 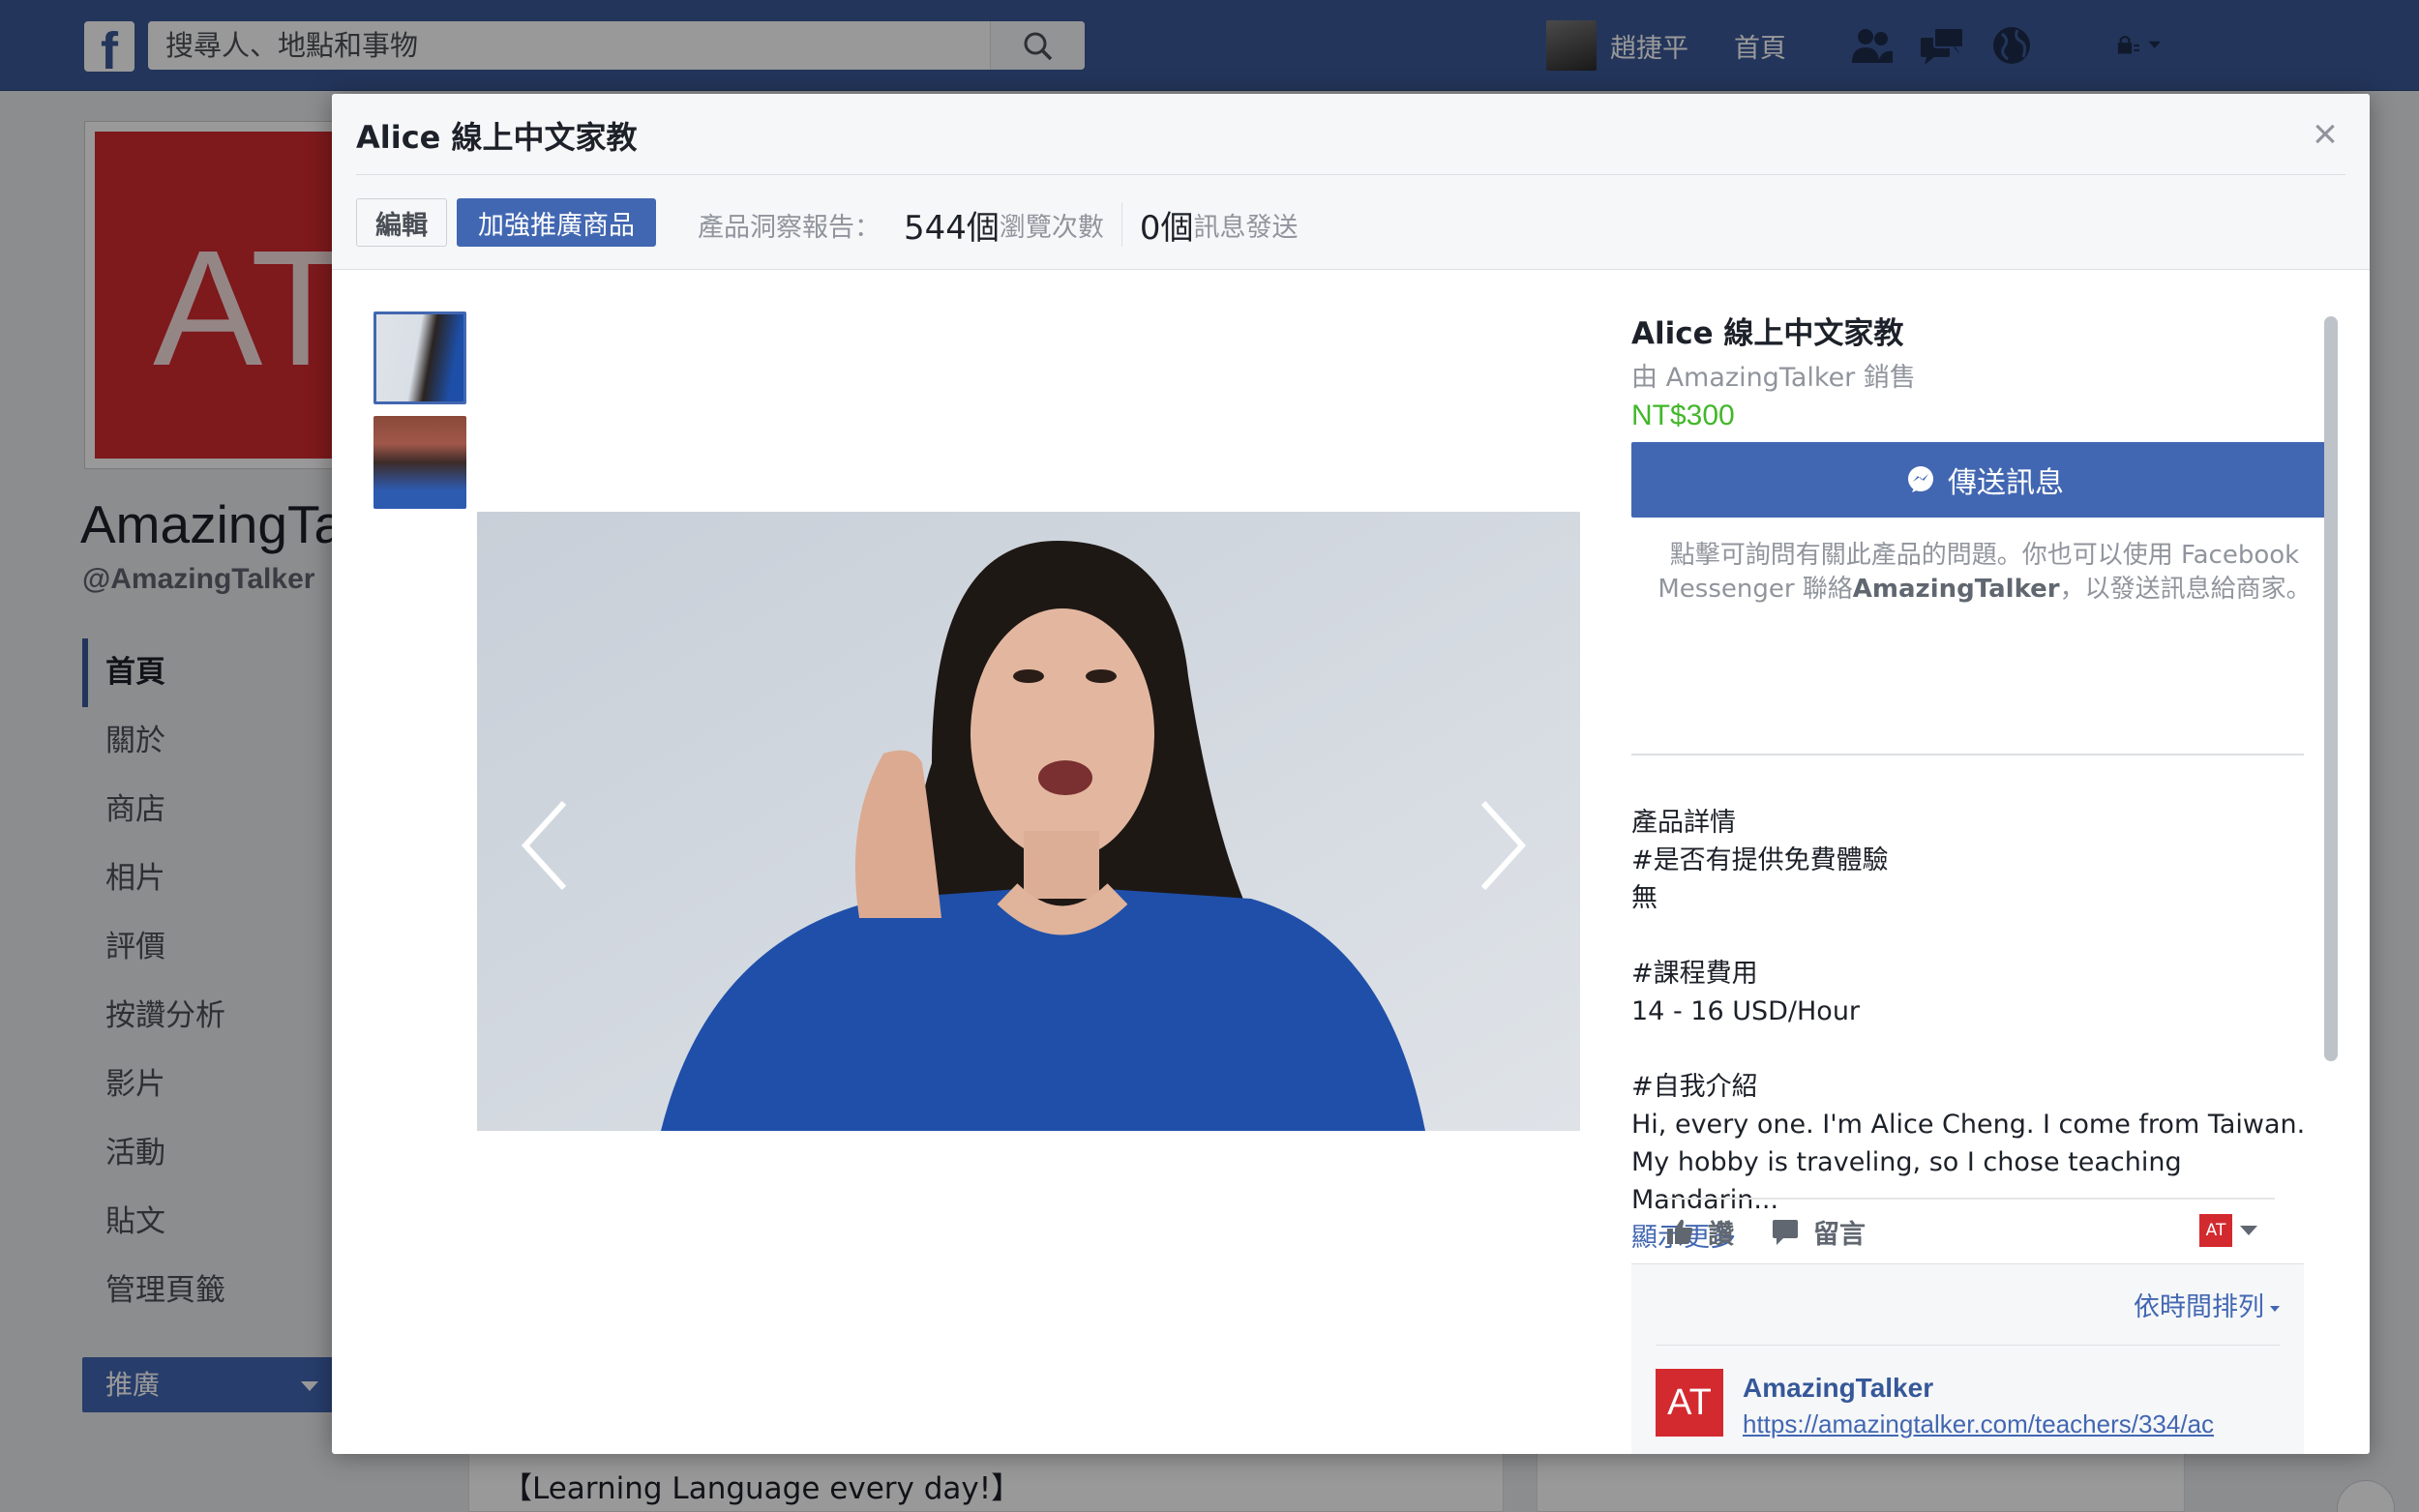 What do you see at coordinates (2186, 590) in the screenshot?
I see `note-suffix: ，以發送訊息給商家。` at bounding box center [2186, 590].